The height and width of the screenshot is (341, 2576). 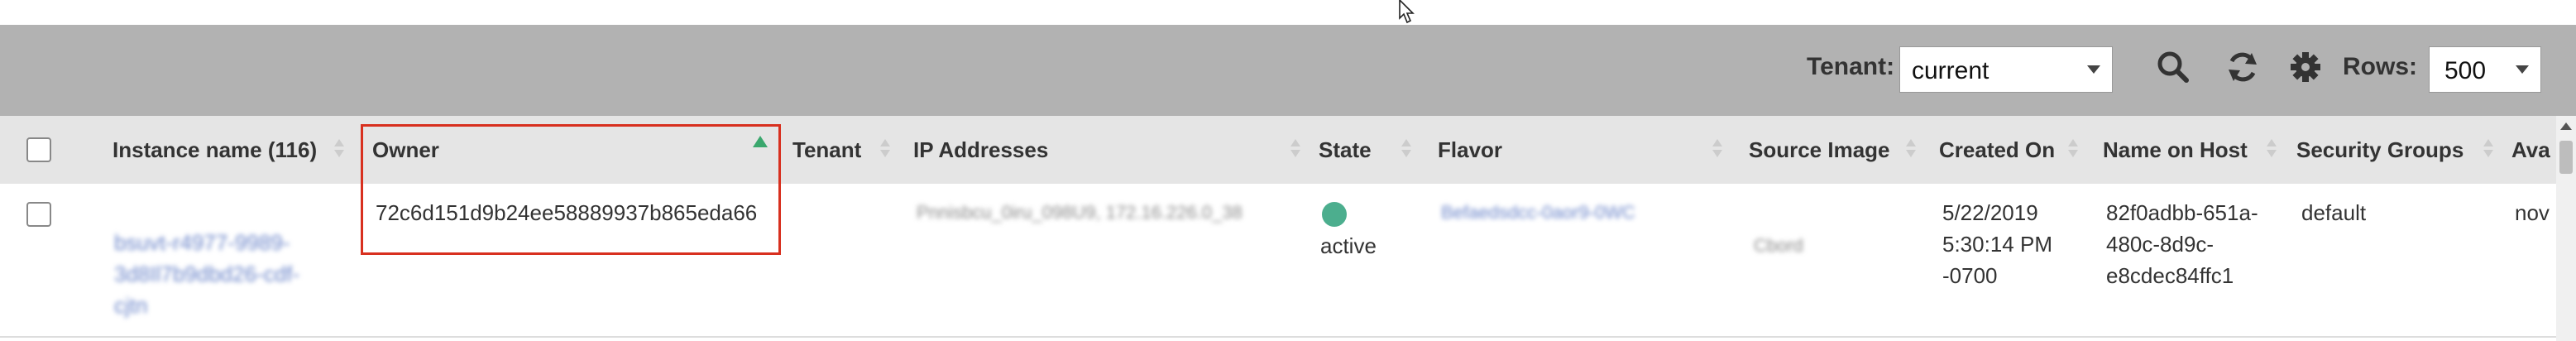 What do you see at coordinates (571, 189) in the screenshot?
I see `owner-highlight-box` at bounding box center [571, 189].